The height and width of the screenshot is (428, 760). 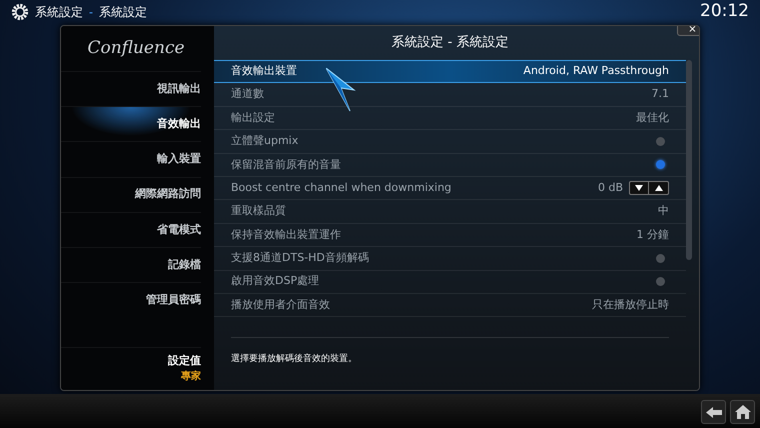 What do you see at coordinates (264, 71) in the screenshot?
I see `setting-label: 音效輸出裝置` at bounding box center [264, 71].